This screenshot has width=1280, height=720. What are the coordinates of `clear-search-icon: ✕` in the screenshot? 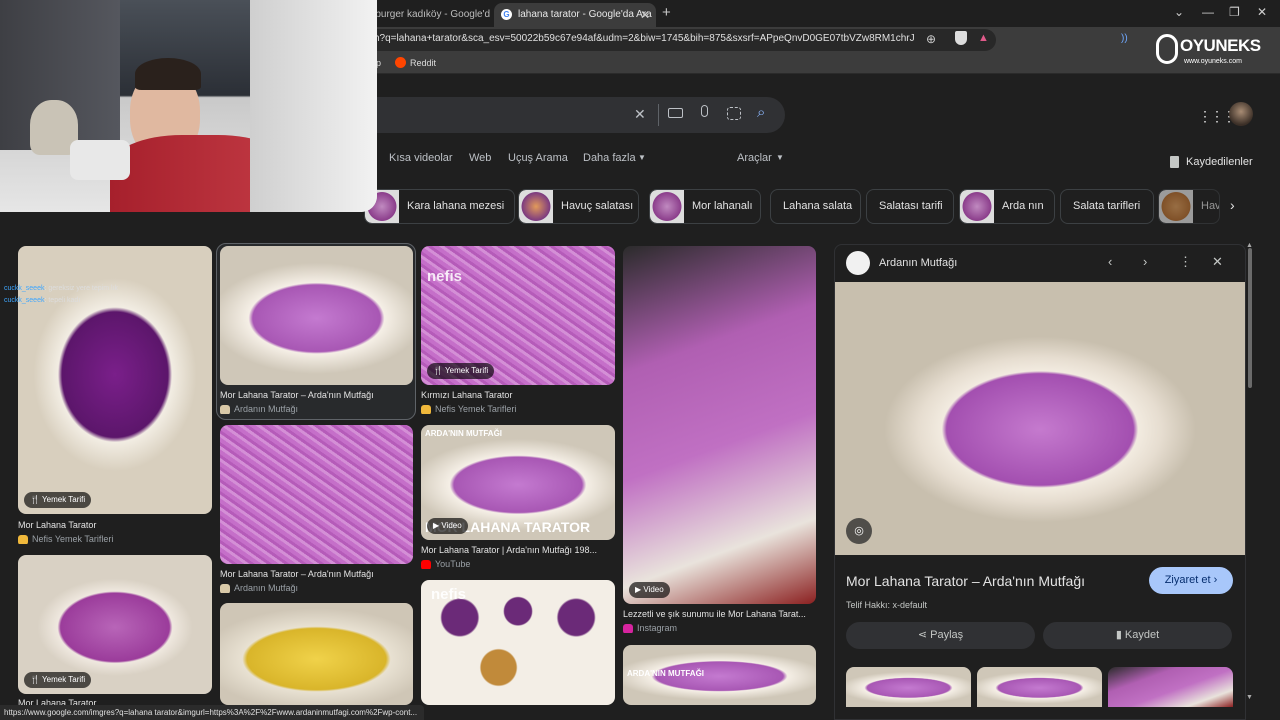 It's located at (640, 114).